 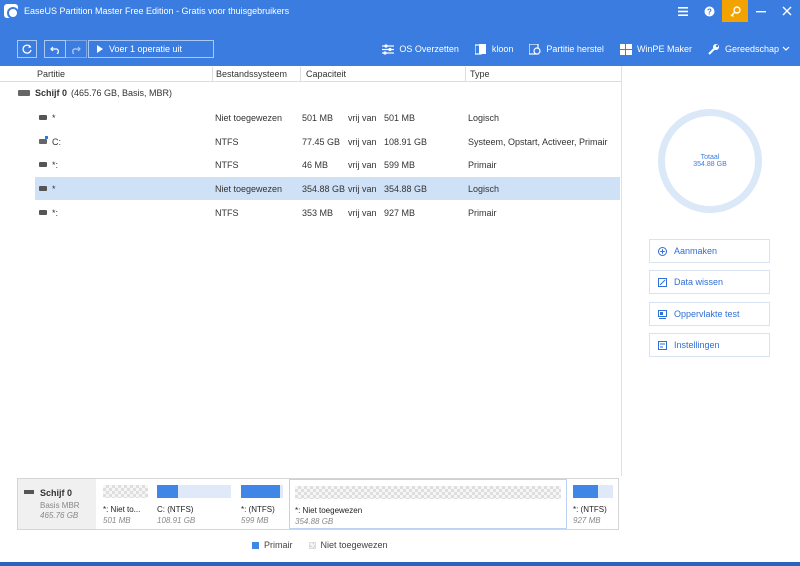 What do you see at coordinates (787, 11) in the screenshot?
I see `close-icon` at bounding box center [787, 11].